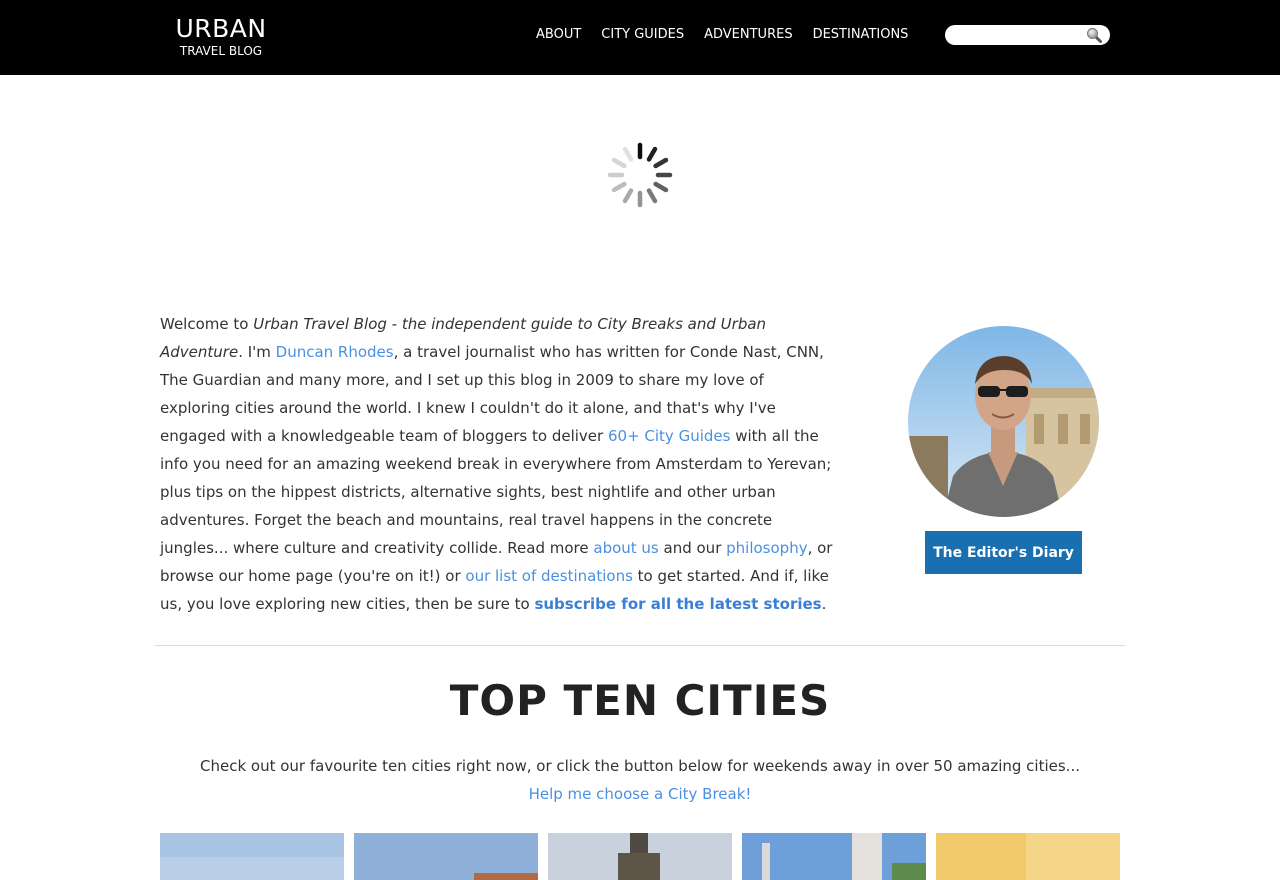 This screenshot has height=880, width=1280. What do you see at coordinates (824, 604) in the screenshot?
I see `intro-text-8: .` at bounding box center [824, 604].